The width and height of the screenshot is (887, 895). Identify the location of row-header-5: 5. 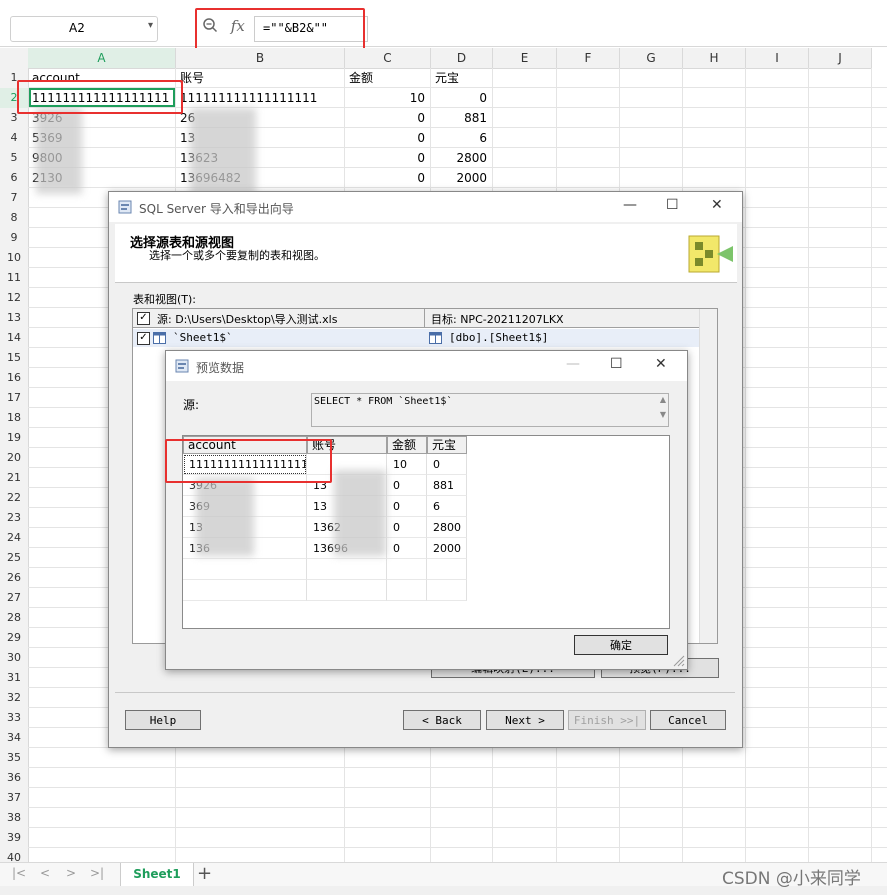
(14, 158).